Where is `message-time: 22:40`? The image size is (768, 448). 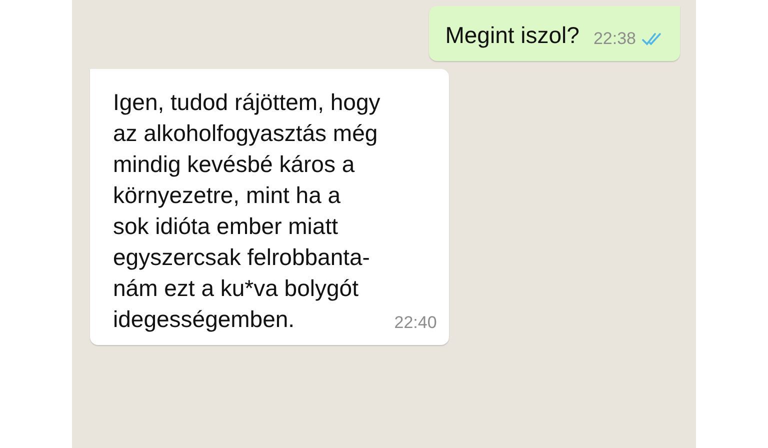 message-time: 22:40 is located at coordinates (415, 323).